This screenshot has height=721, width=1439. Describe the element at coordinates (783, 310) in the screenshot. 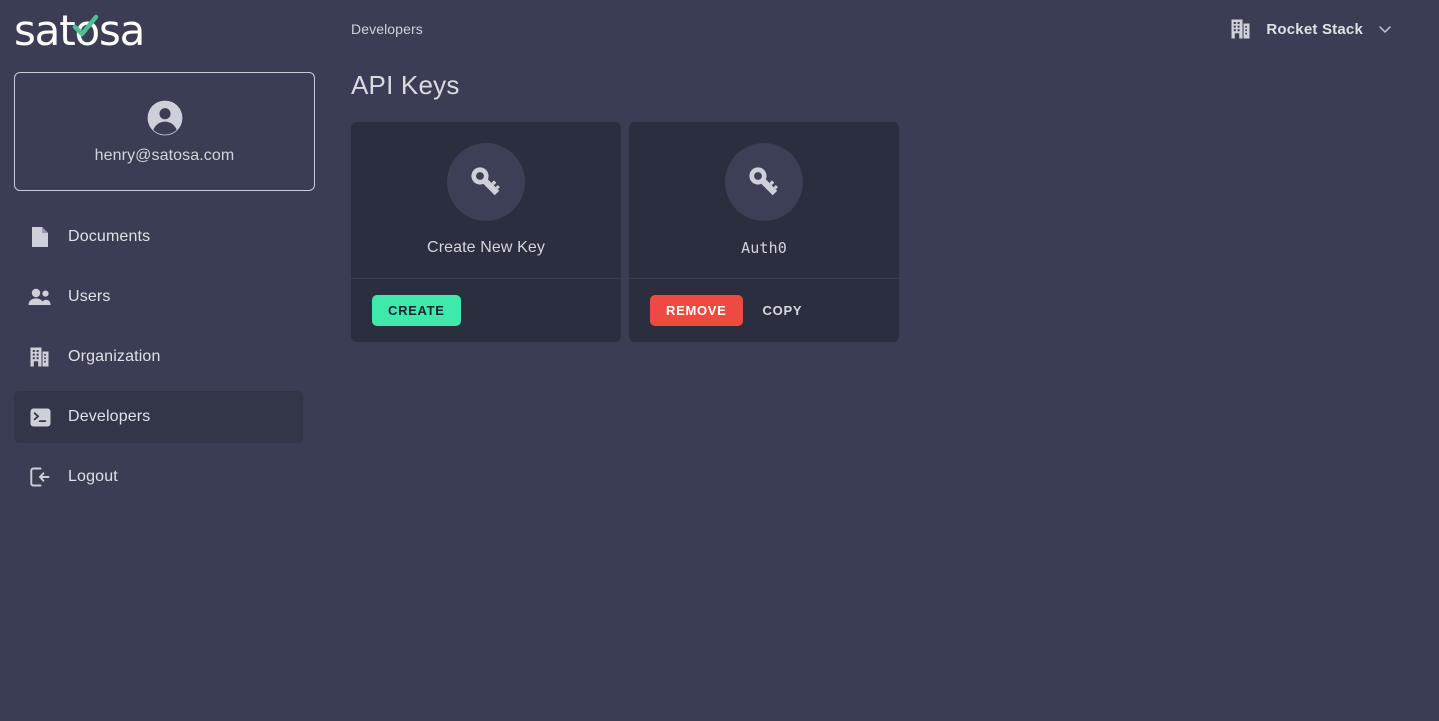

I see `copy-button: COPY` at that location.